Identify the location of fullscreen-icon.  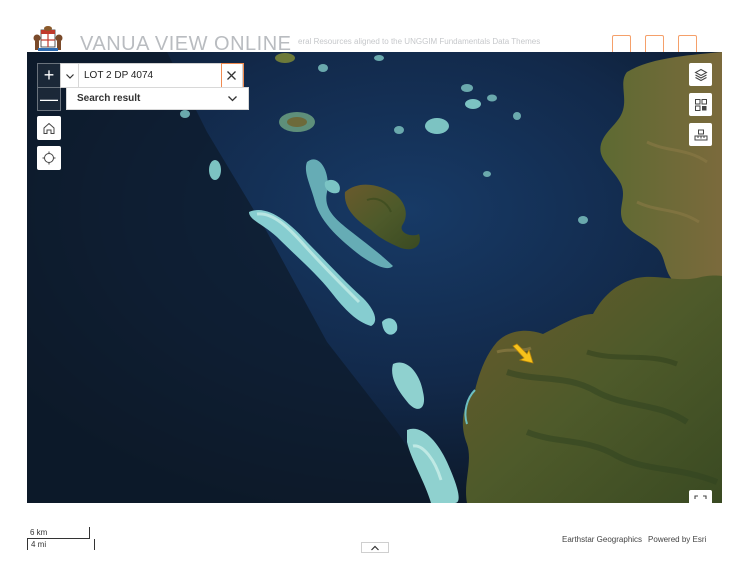
(700, 497).